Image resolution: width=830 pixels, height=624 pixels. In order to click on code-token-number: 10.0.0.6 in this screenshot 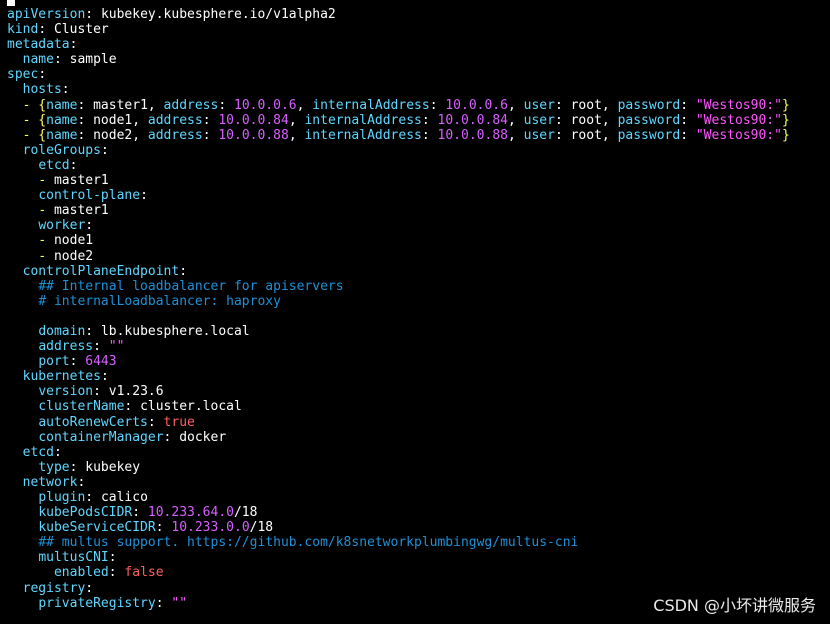, I will do `click(476, 105)`.